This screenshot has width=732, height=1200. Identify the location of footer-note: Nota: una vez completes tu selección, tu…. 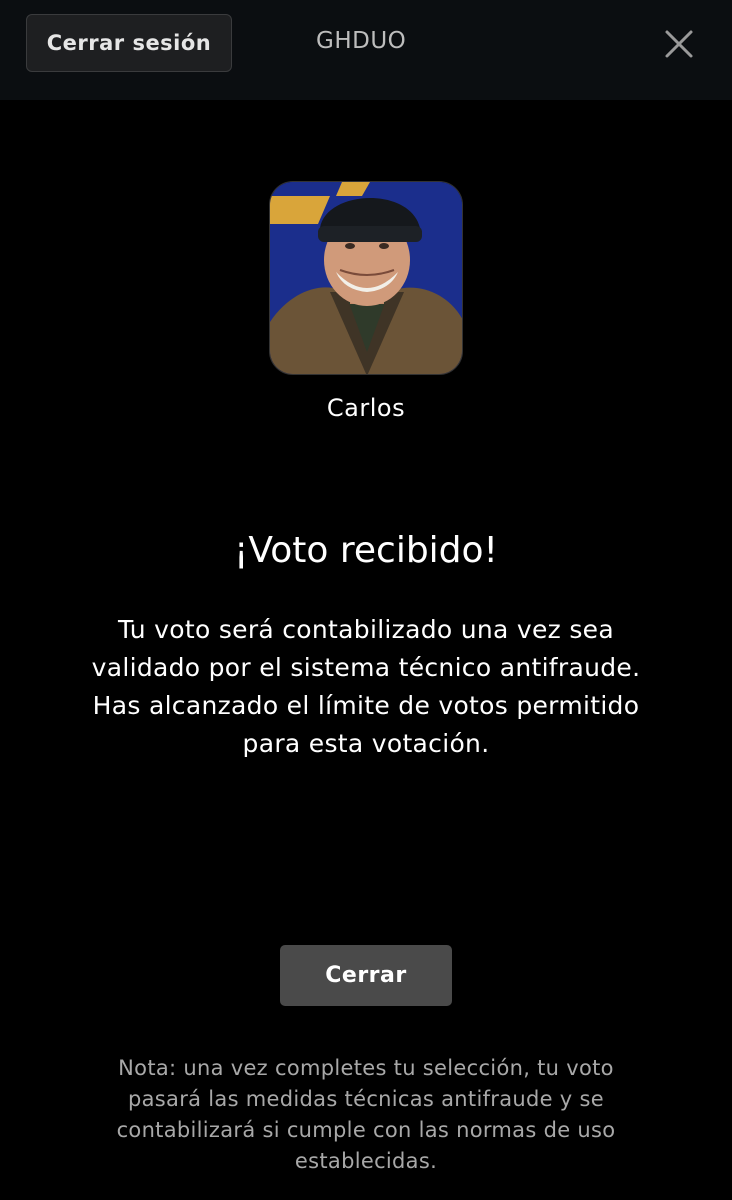
(366, 1114).